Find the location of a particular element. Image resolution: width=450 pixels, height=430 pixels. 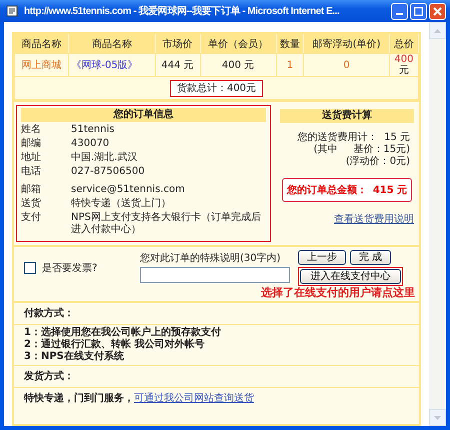

field-label: 邮编 is located at coordinates (31, 144).